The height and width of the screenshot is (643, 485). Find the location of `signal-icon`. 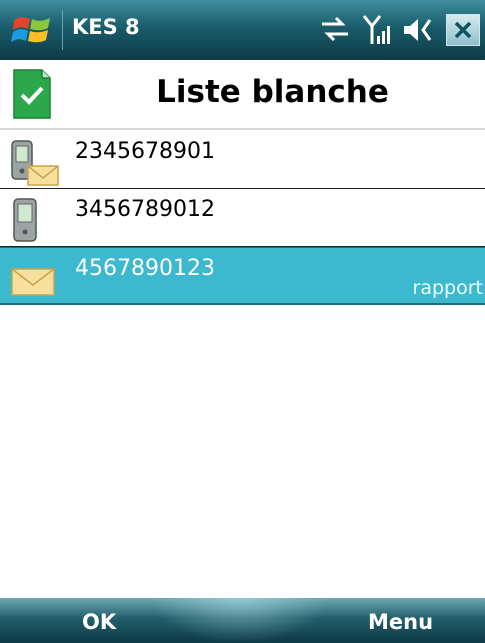

signal-icon is located at coordinates (378, 30).